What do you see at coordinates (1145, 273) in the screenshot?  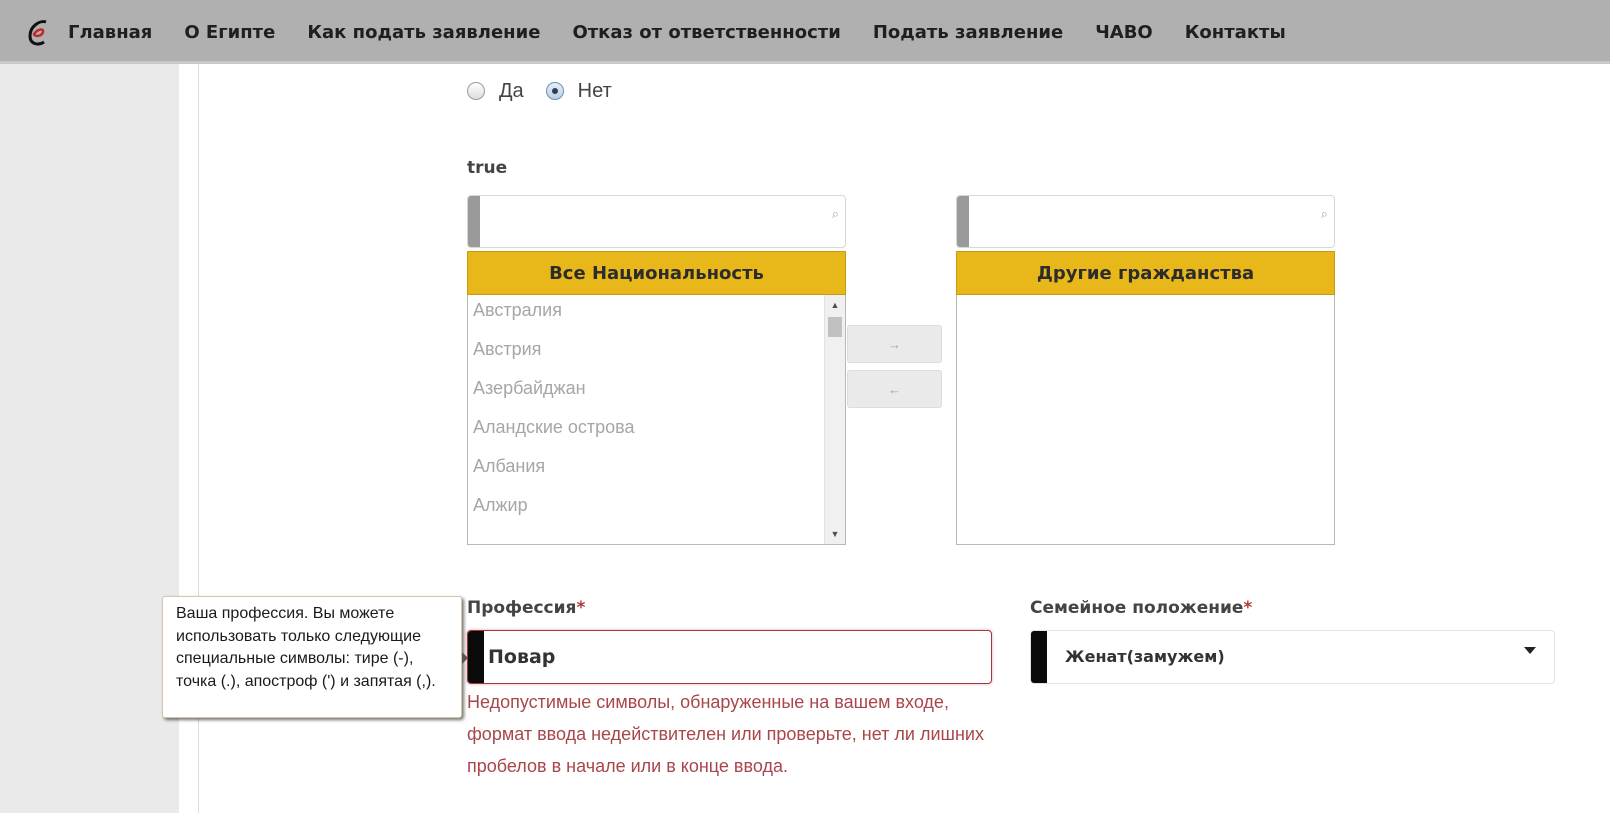 I see `other-citizenships-header: Другие гражданства` at bounding box center [1145, 273].